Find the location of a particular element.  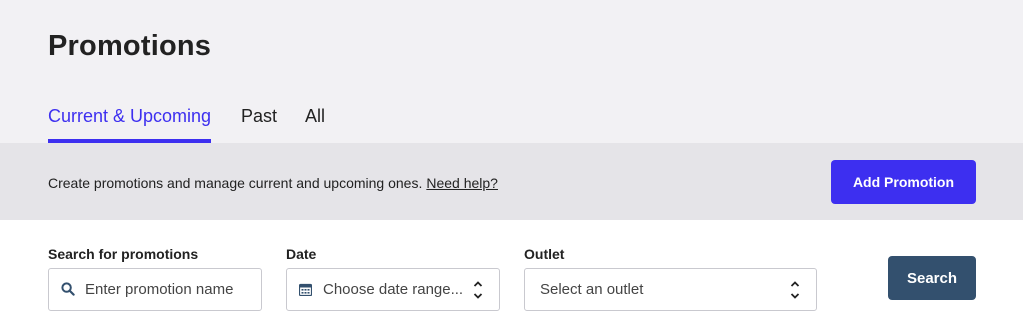

tab-current-upcoming: Current & Upcoming is located at coordinates (130, 124).